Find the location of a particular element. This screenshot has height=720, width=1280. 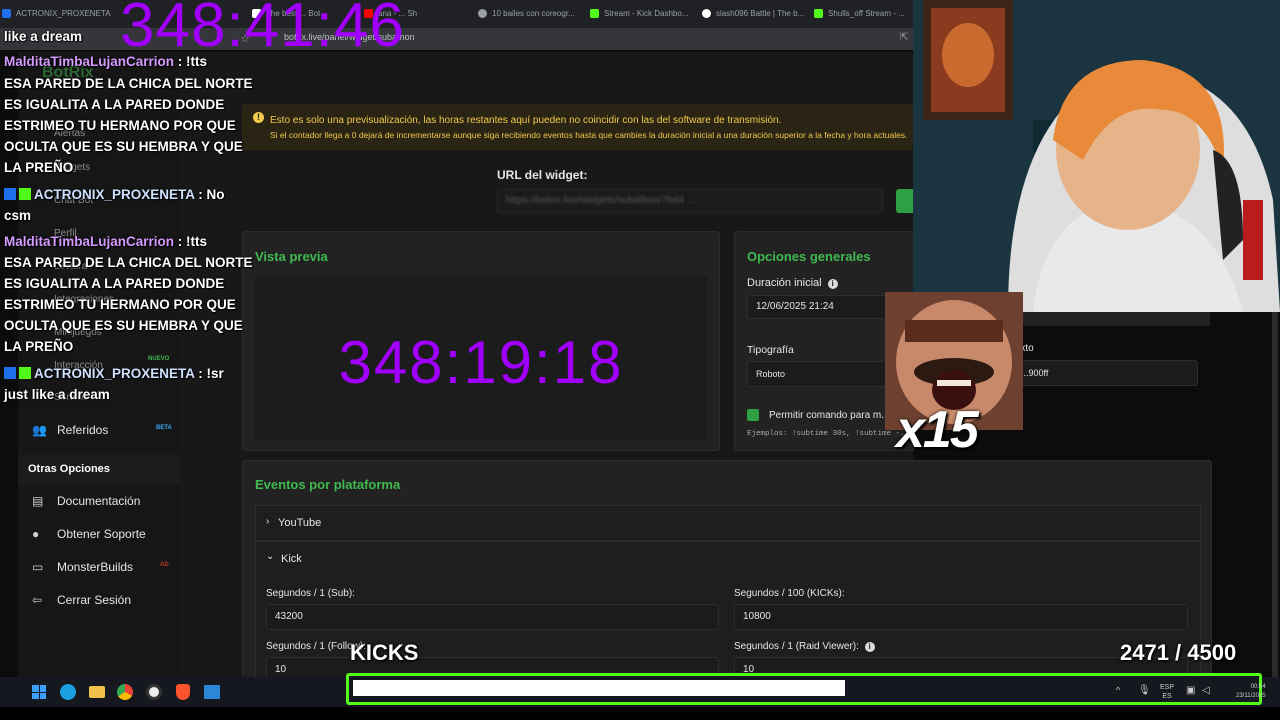

youtube-accordion-label: YouTube is located at coordinates (300, 523).